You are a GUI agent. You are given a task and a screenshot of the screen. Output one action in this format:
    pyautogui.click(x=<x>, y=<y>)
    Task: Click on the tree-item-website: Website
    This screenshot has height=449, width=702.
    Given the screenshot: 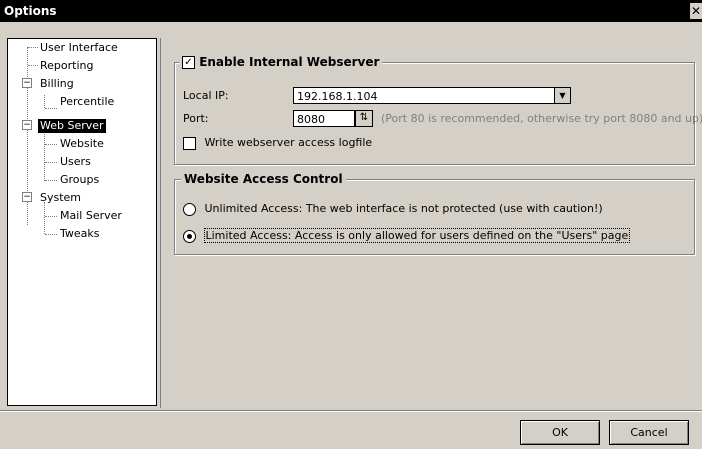 What is the action you would take?
    pyautogui.click(x=82, y=144)
    